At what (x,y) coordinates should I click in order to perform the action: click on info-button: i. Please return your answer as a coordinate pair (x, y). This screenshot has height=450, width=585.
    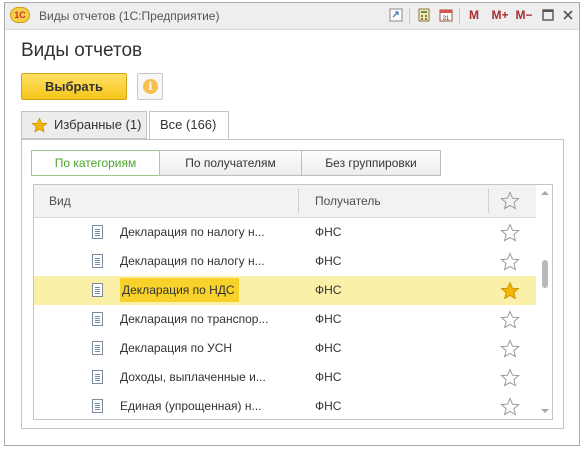
    Looking at the image, I should click on (150, 86).